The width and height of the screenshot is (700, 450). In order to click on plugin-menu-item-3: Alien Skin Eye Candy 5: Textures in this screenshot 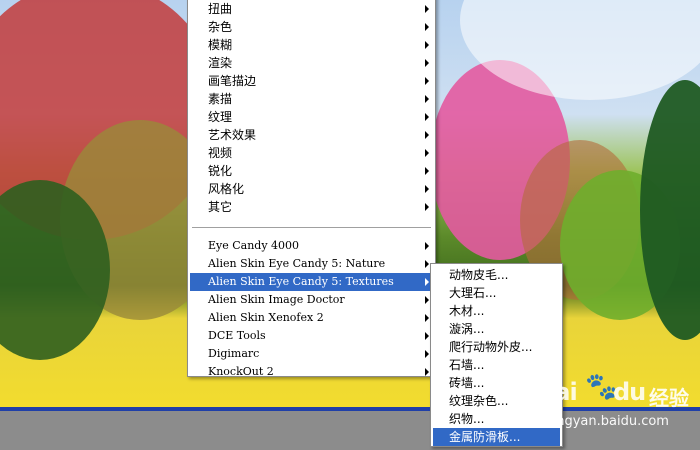, I will do `click(311, 282)`.